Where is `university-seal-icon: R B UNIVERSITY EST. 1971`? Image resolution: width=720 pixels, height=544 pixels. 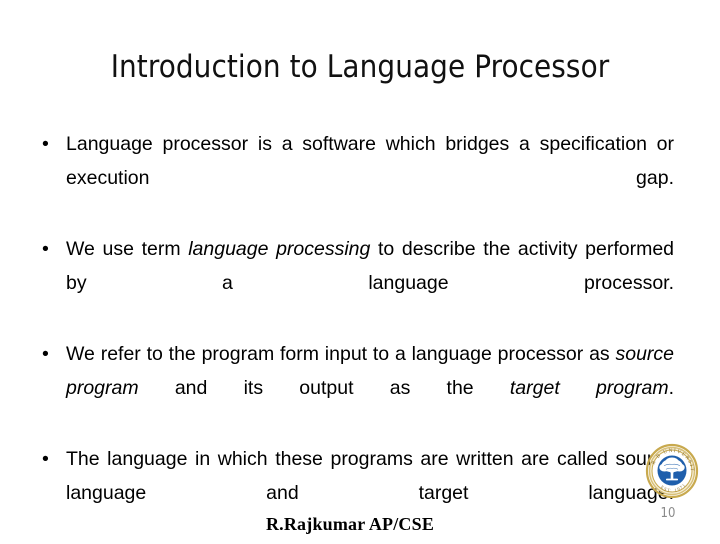 university-seal-icon: R B UNIVERSITY EST. 1971 is located at coordinates (672, 471).